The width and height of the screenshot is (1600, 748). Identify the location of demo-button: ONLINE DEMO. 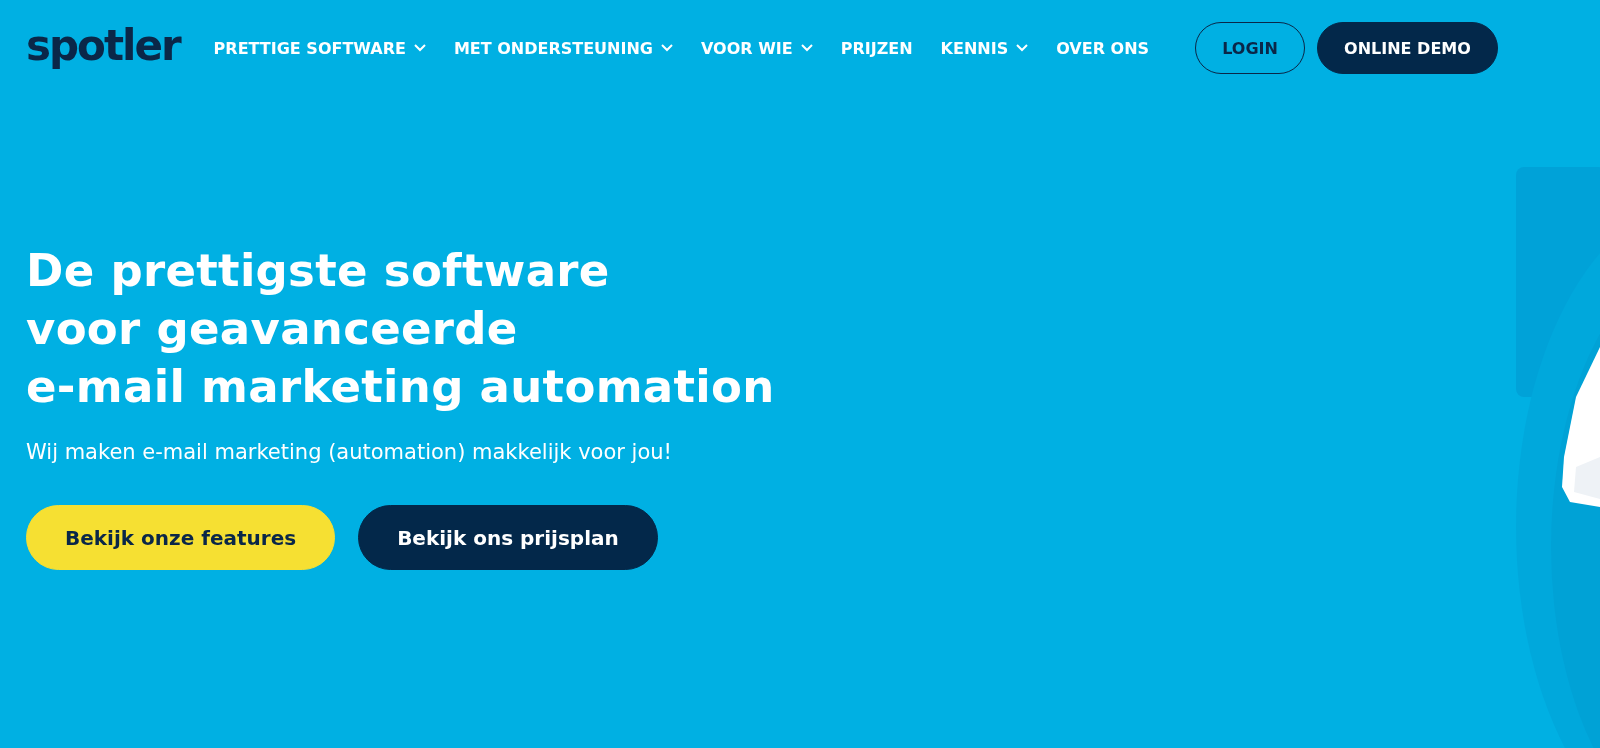
(1407, 48).